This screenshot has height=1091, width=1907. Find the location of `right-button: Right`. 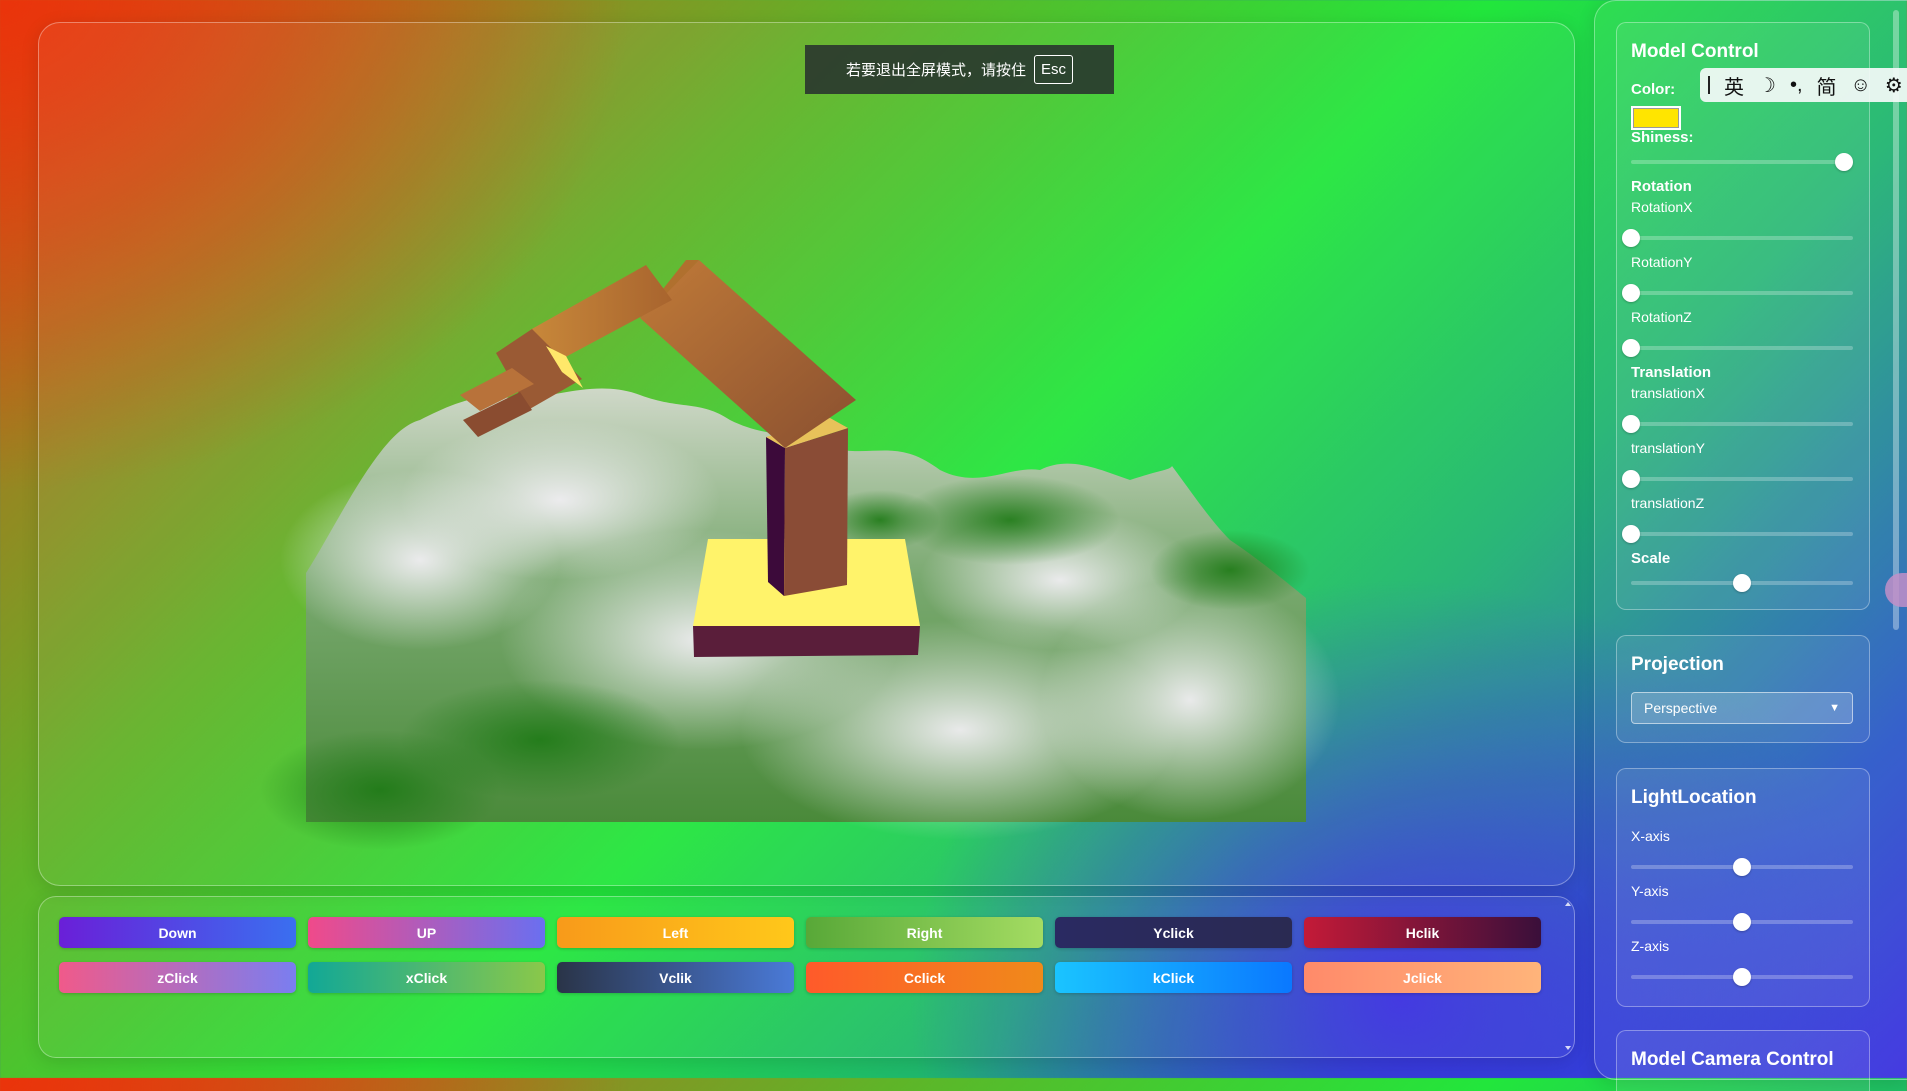

right-button: Right is located at coordinates (924, 932).